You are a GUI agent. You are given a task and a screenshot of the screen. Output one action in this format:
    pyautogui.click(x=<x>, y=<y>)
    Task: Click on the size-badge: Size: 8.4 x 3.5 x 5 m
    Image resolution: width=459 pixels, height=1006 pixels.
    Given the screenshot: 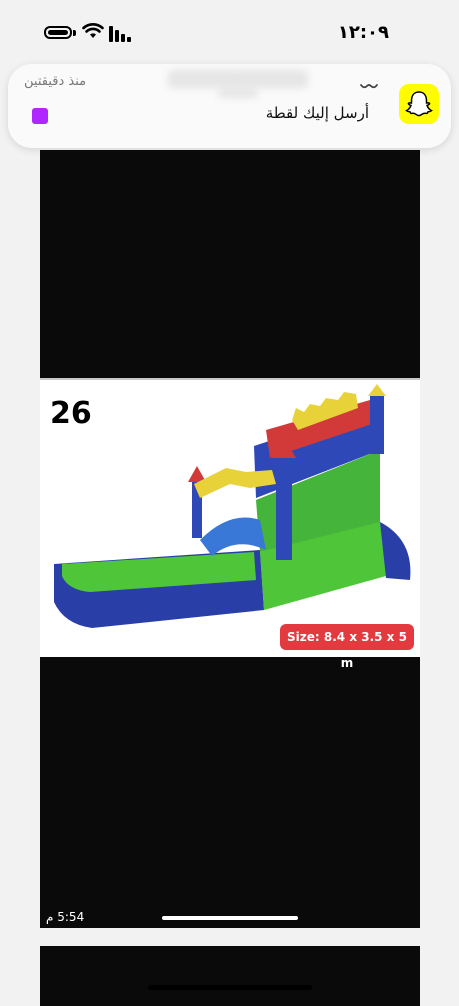 What is the action you would take?
    pyautogui.click(x=347, y=647)
    